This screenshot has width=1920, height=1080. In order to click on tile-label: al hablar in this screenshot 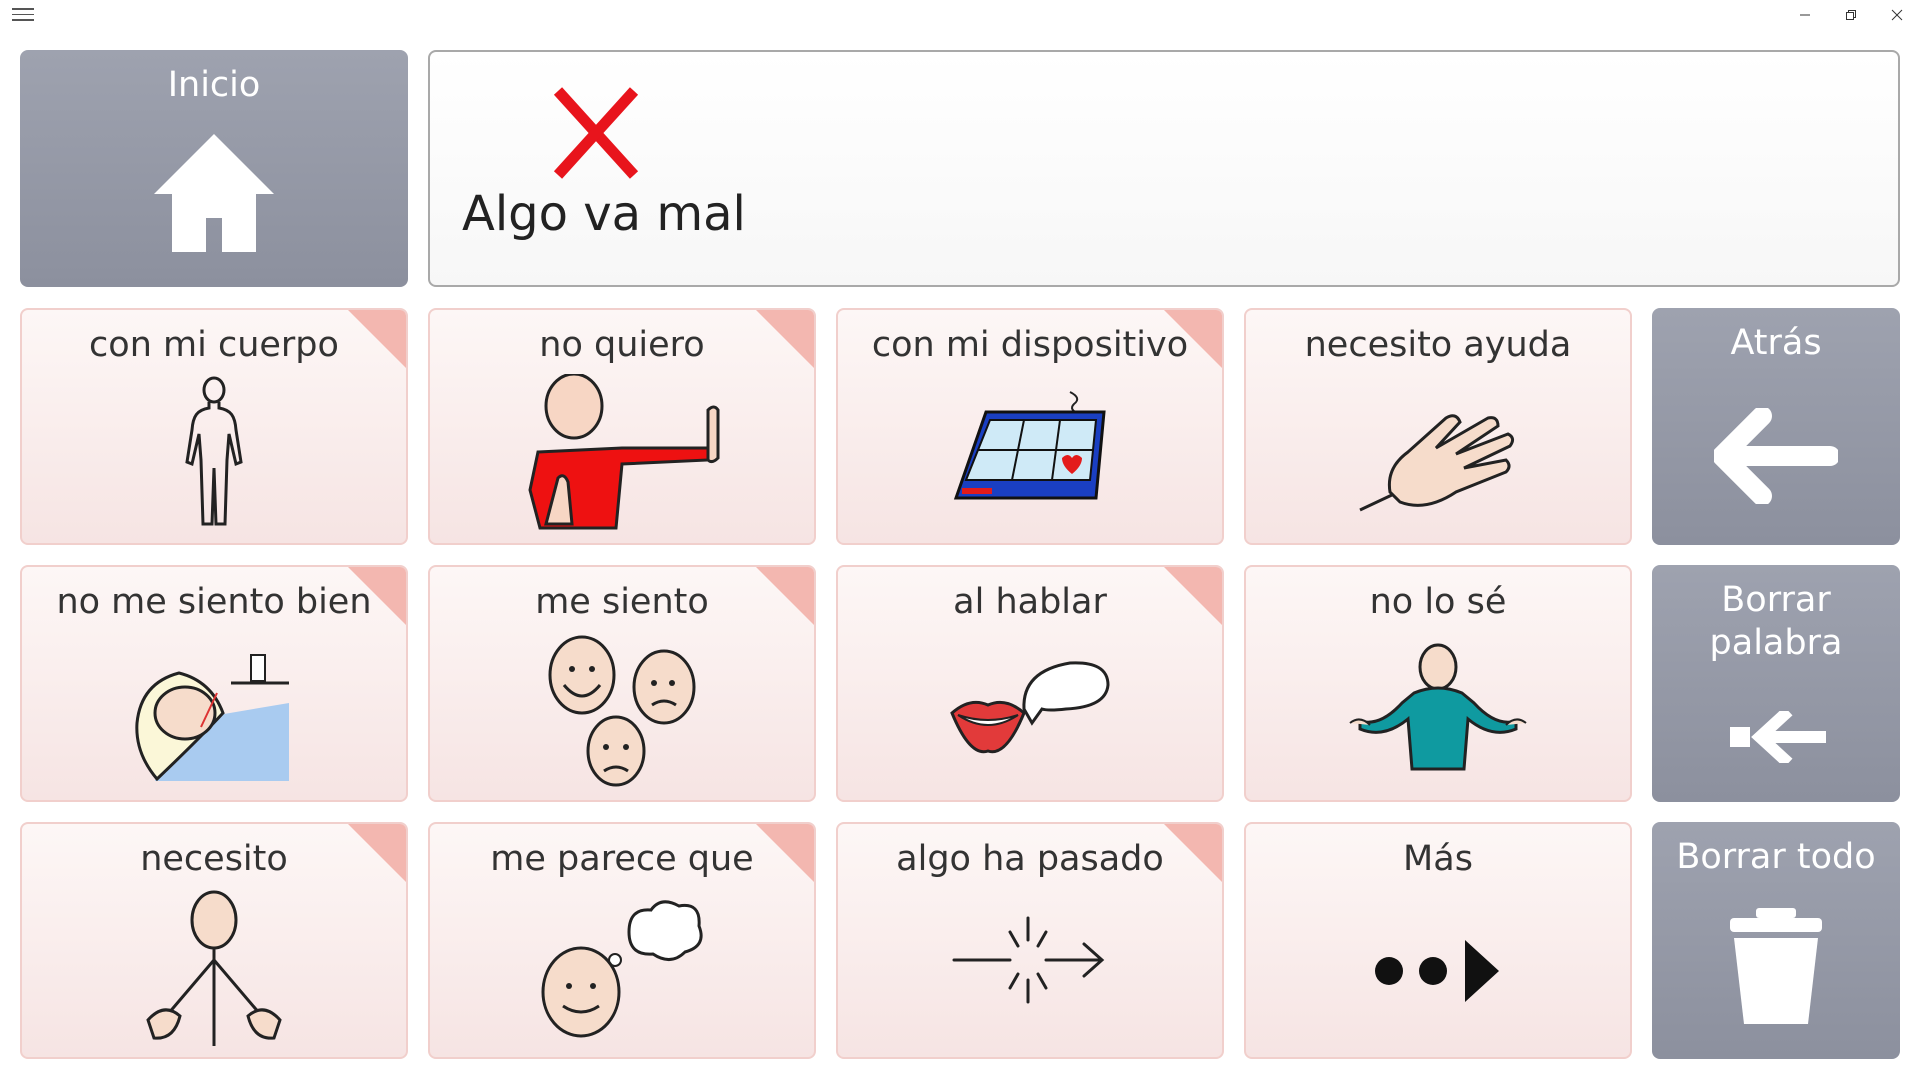, I will do `click(1030, 602)`.